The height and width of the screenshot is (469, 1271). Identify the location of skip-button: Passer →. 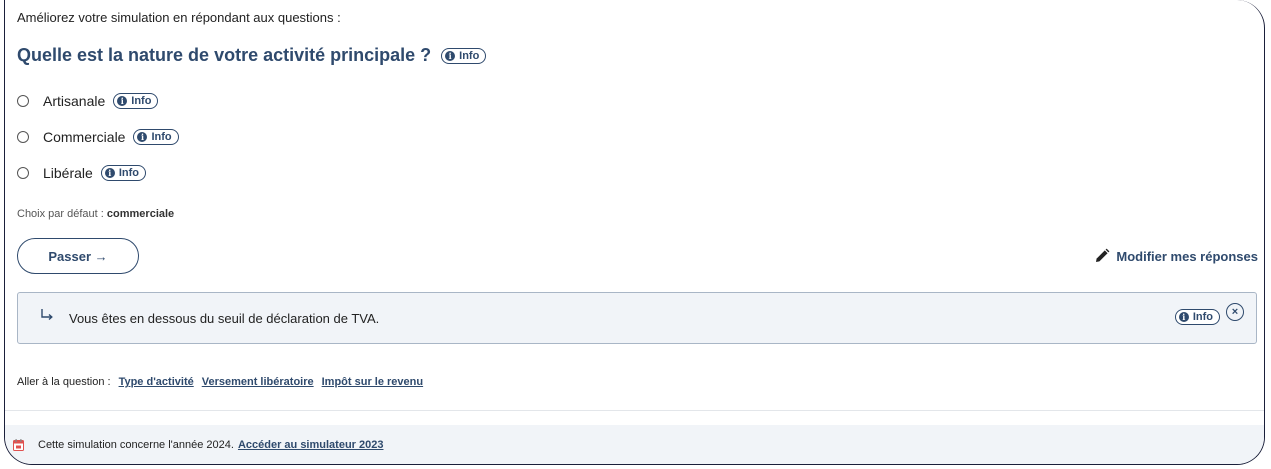
(78, 256).